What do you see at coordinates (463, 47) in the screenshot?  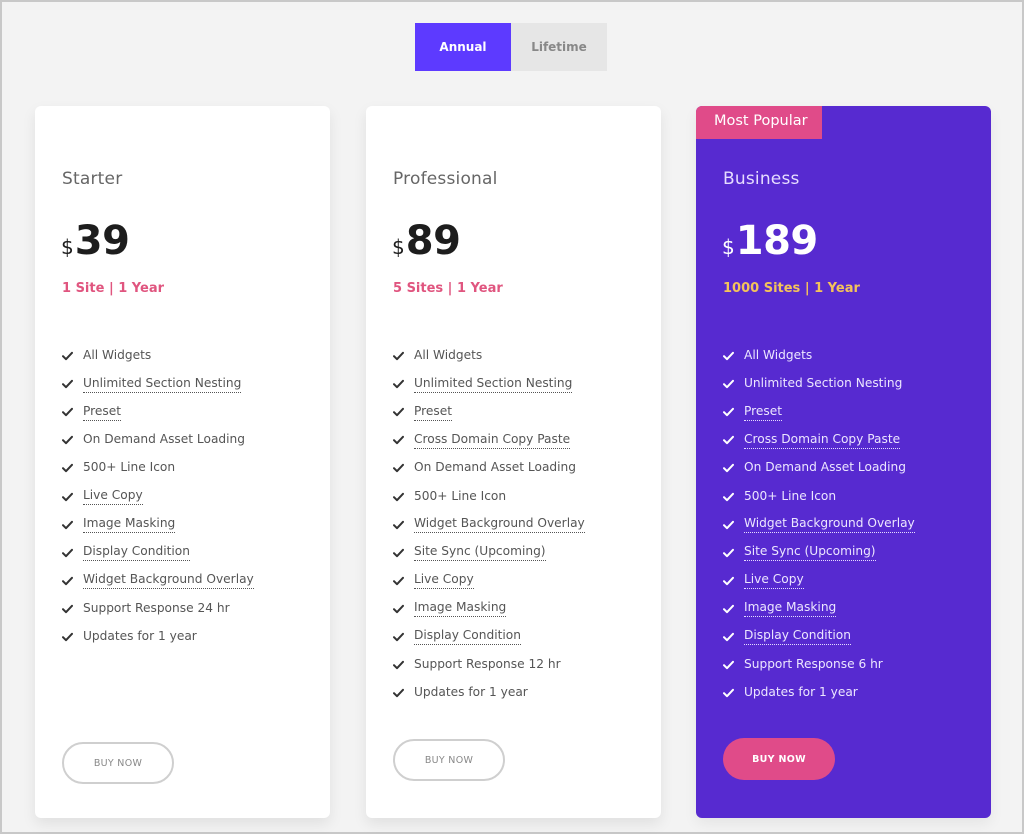 I see `tab-annual: Annual` at bounding box center [463, 47].